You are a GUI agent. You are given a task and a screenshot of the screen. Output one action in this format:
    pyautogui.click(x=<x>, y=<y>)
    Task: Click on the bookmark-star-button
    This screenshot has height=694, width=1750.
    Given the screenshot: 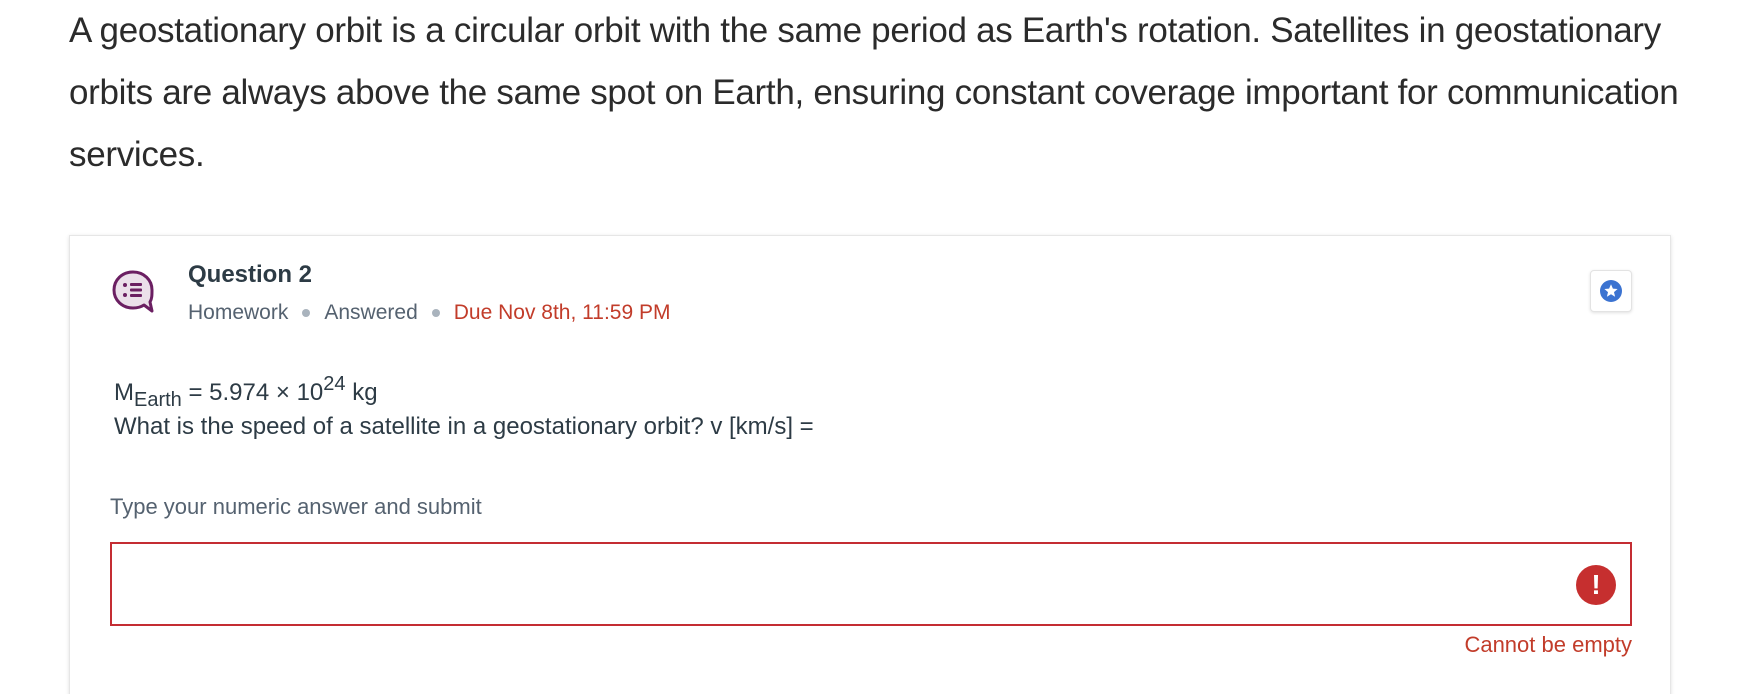 What is the action you would take?
    pyautogui.click(x=1611, y=291)
    